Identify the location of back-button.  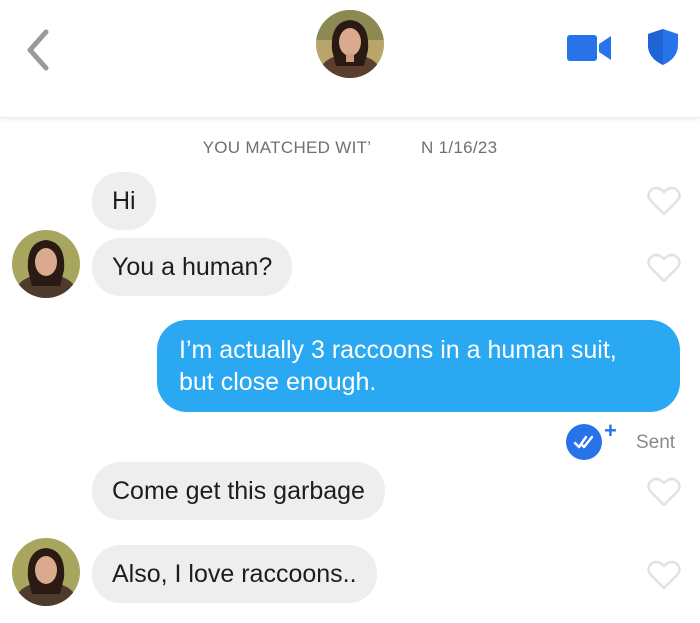
(38, 50).